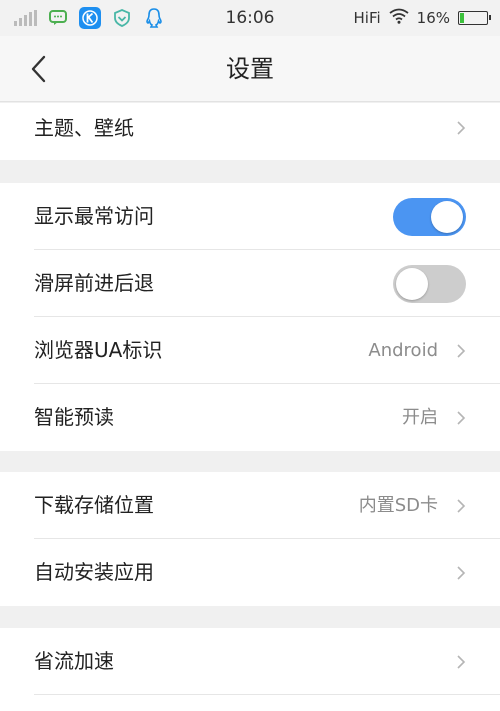 Image resolution: width=500 pixels, height=711 pixels. Describe the element at coordinates (420, 417) in the screenshot. I see `row-value: 开启` at that location.